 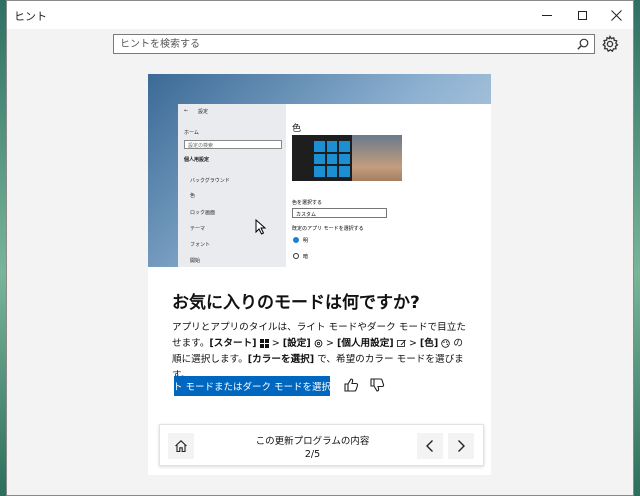 What do you see at coordinates (401, 343) in the screenshot?
I see `personalization-icon` at bounding box center [401, 343].